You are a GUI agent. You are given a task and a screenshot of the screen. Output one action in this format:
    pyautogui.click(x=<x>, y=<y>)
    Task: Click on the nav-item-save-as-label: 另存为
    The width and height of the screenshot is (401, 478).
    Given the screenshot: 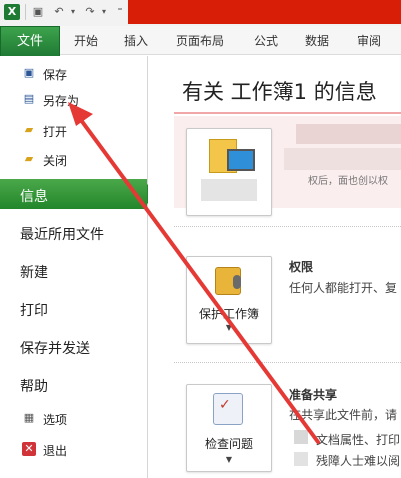 What is the action you would take?
    pyautogui.click(x=61, y=101)
    